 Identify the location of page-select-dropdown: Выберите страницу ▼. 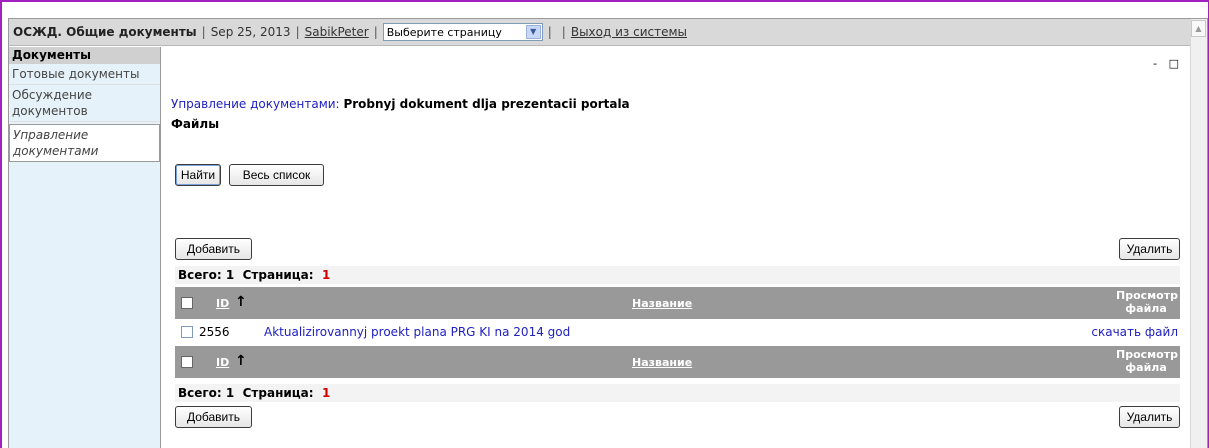
(462, 32).